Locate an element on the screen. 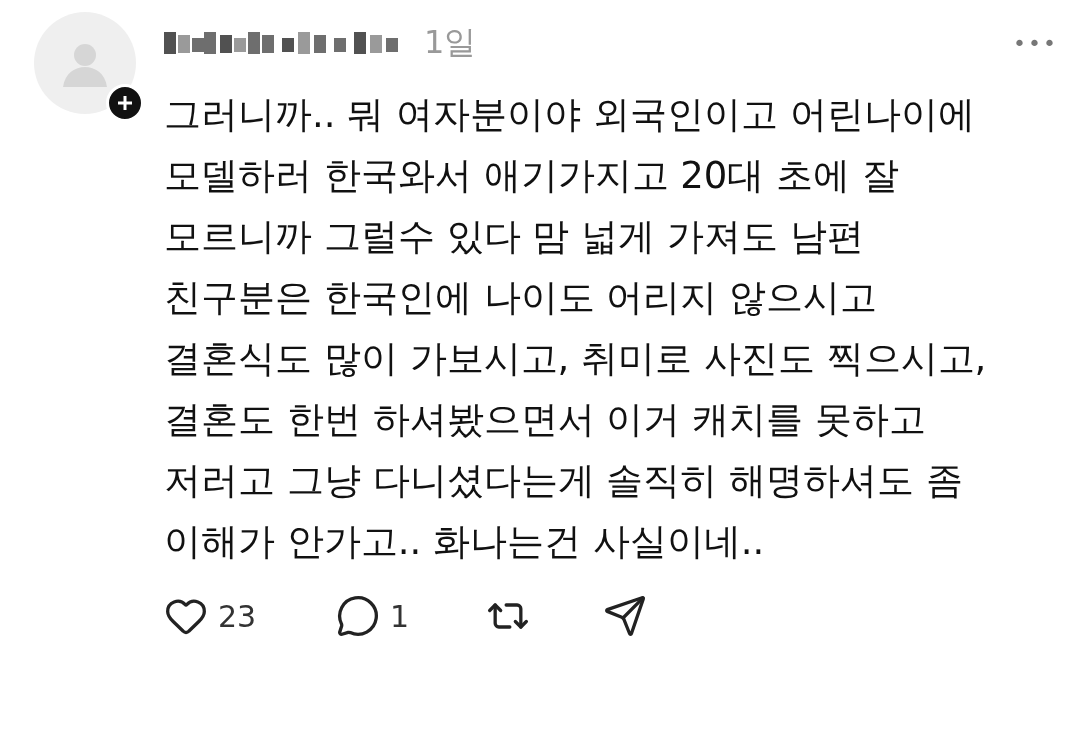 This screenshot has width=1078, height=732. send-icon is located at coordinates (625, 616).